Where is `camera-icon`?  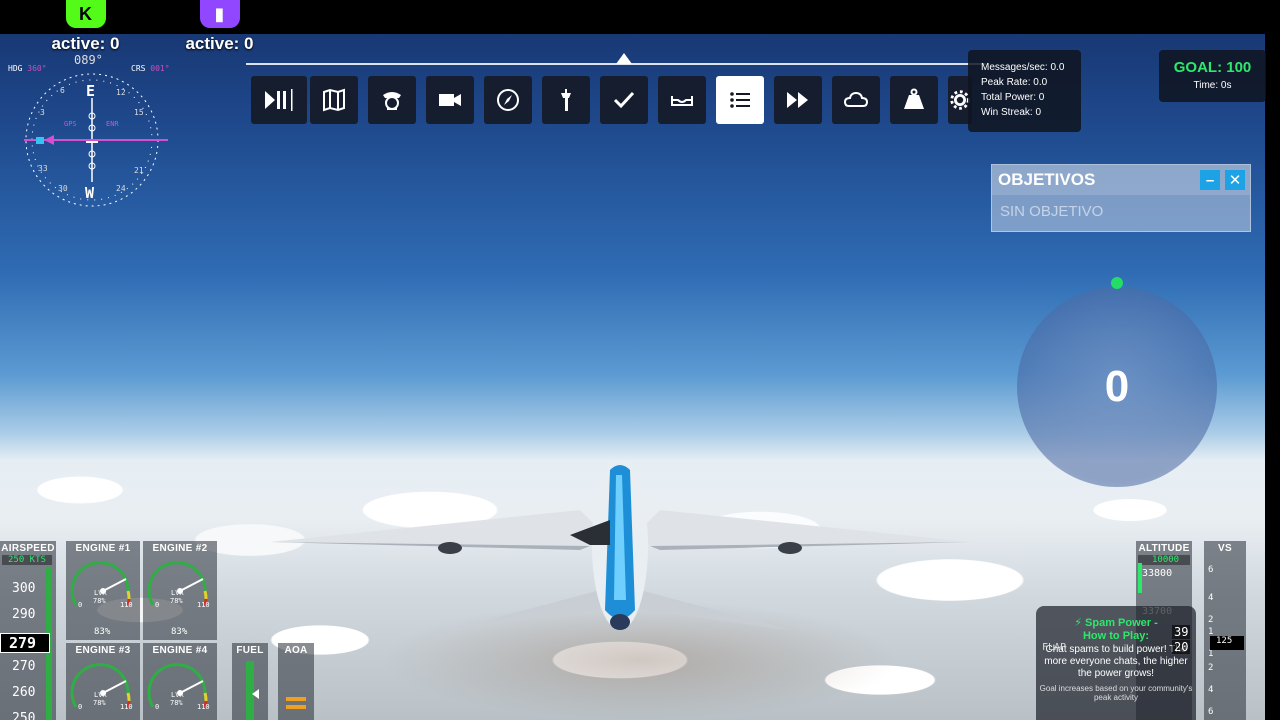
camera-icon is located at coordinates (450, 100).